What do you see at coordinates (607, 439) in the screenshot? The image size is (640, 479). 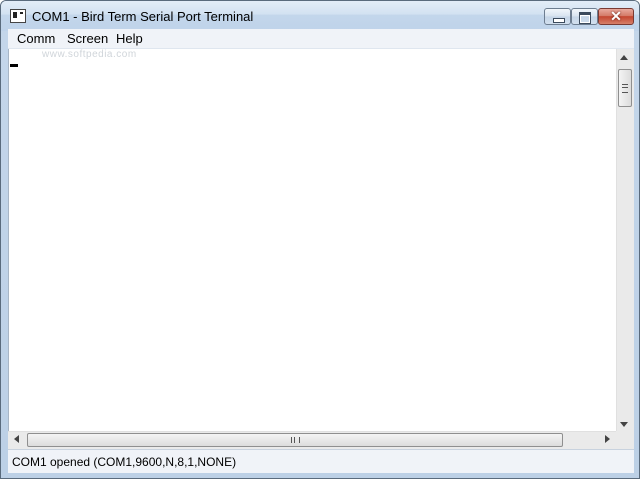 I see `scroll-right-icon` at bounding box center [607, 439].